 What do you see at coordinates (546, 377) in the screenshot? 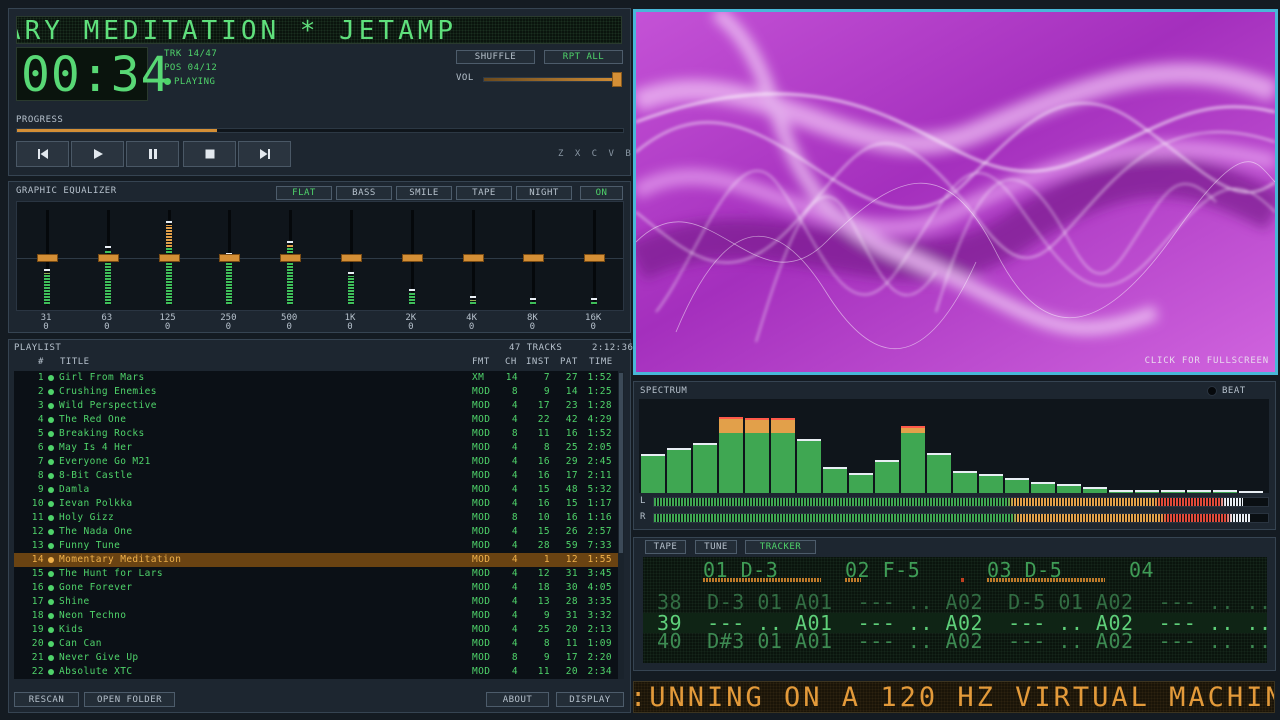
I see `track-instruments: 7` at bounding box center [546, 377].